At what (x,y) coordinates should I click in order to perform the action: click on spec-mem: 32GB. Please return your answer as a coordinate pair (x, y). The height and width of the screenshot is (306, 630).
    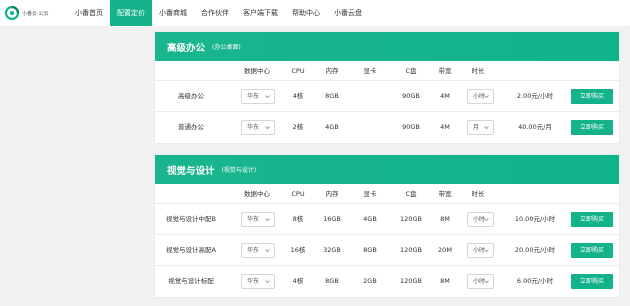
    Looking at the image, I should click on (332, 250).